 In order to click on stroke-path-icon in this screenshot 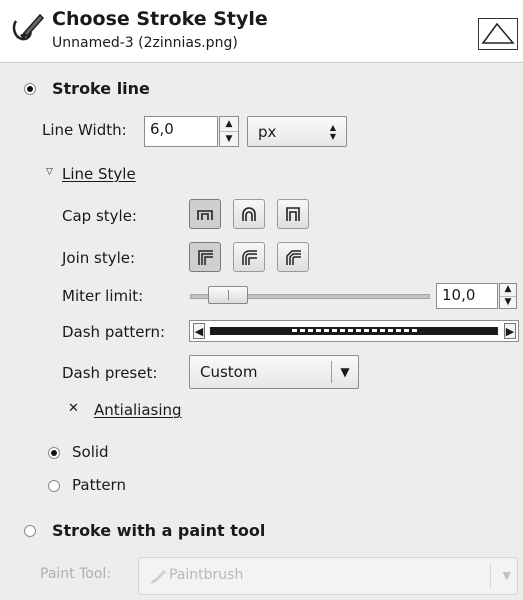, I will do `click(498, 33)`.